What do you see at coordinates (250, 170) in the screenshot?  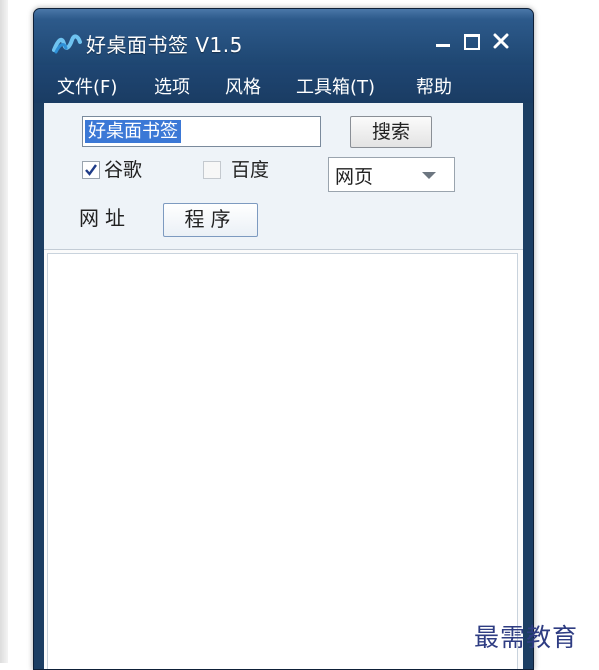 I see `baidu-label: 百度` at bounding box center [250, 170].